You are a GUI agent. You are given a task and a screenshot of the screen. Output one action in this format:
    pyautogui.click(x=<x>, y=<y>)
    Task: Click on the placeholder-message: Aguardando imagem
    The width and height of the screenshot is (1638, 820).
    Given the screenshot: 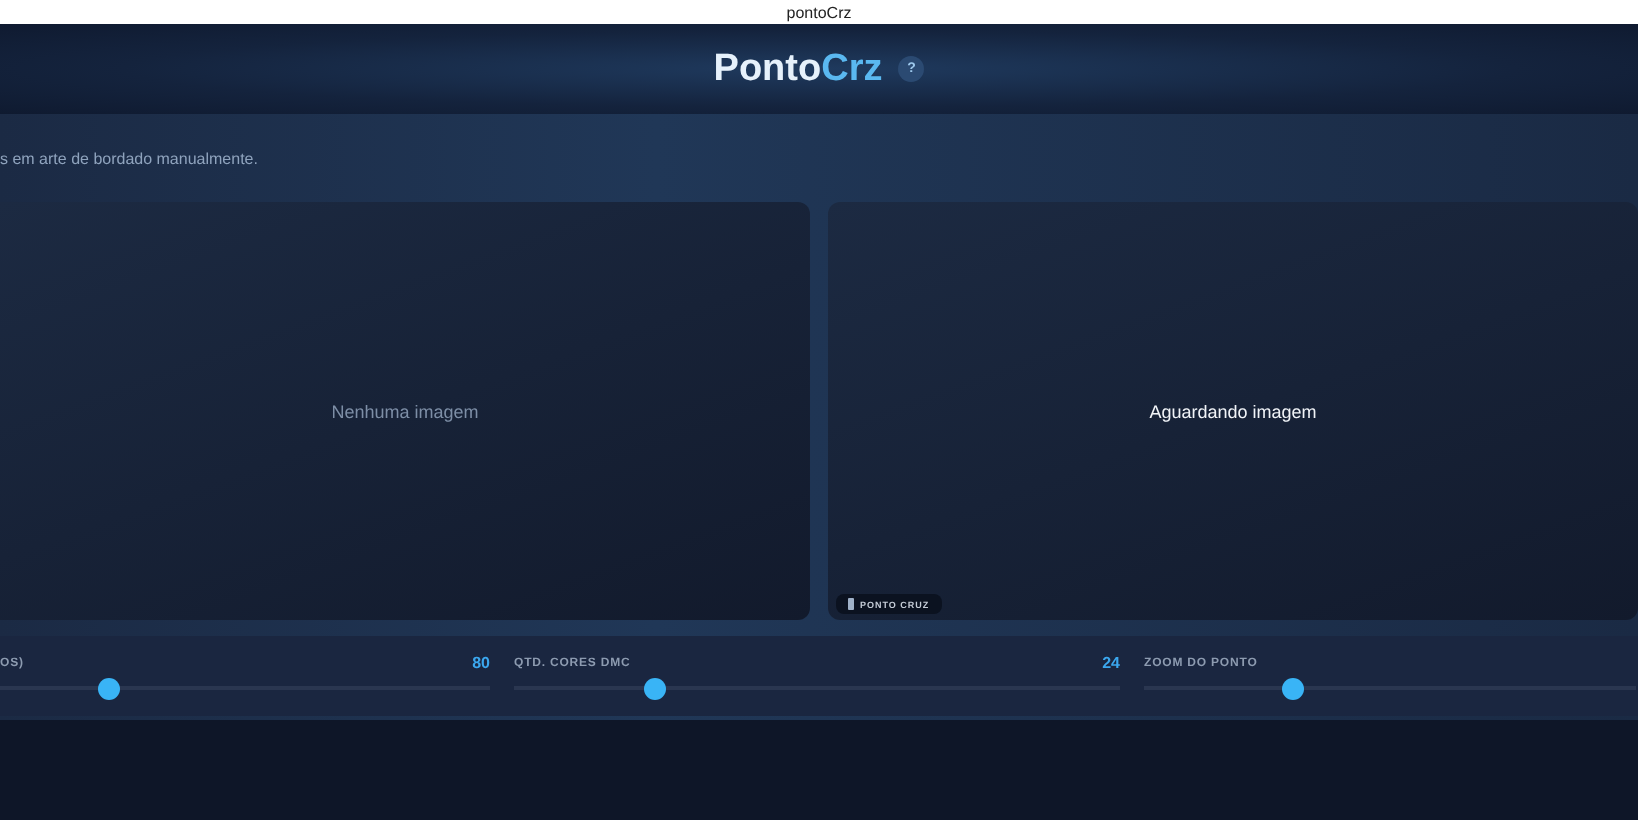 What is the action you would take?
    pyautogui.click(x=1233, y=411)
    